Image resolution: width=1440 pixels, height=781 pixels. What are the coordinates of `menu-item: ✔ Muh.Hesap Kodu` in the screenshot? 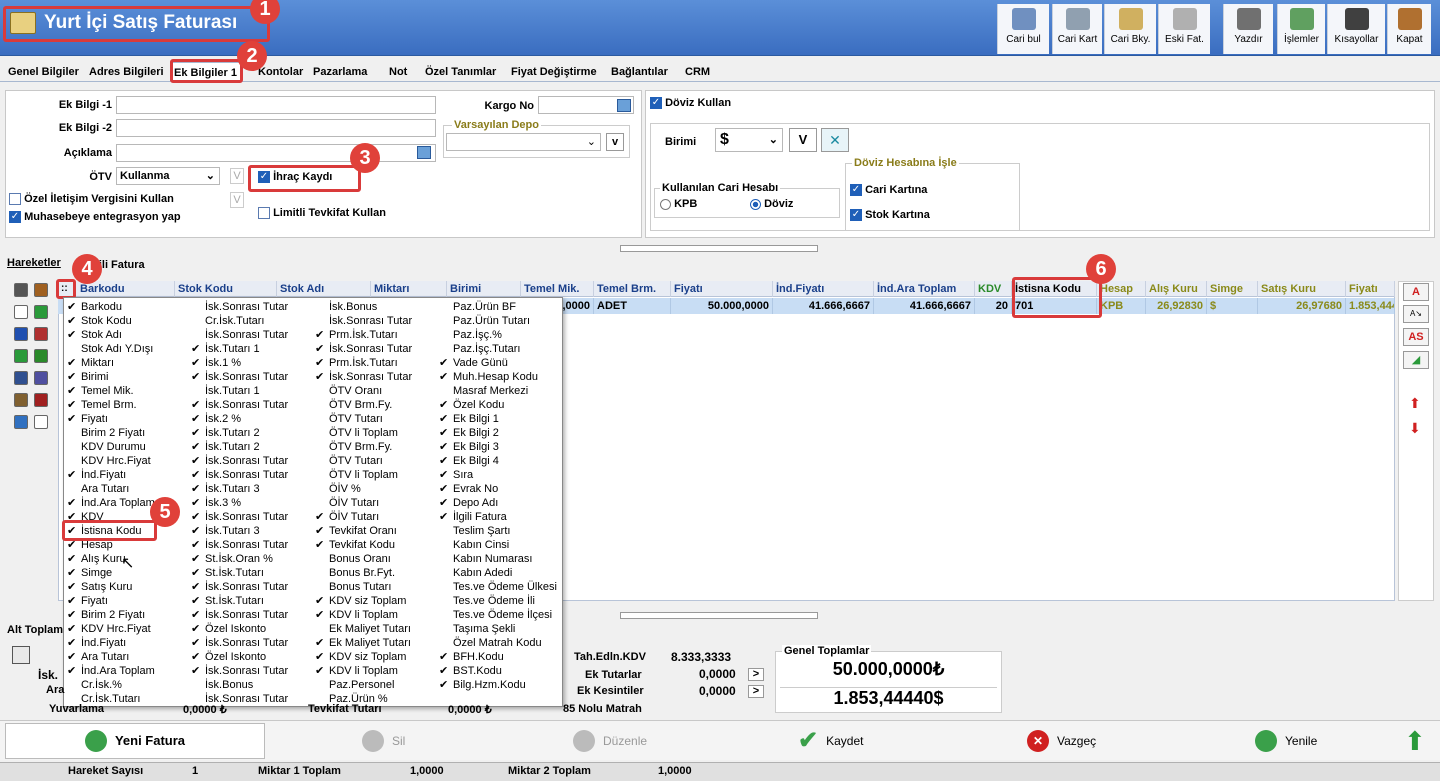 It's located at (498, 377).